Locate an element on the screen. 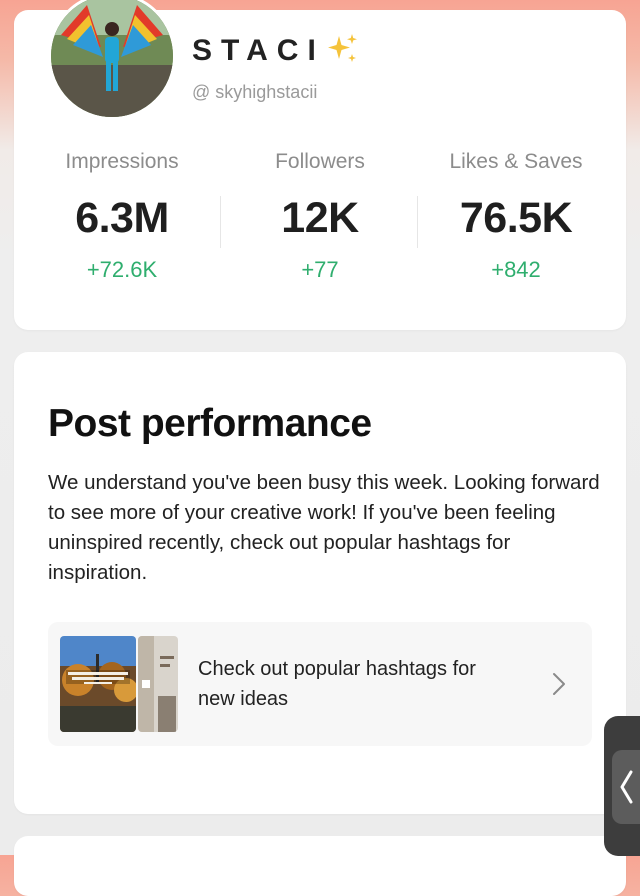 This screenshot has width=640, height=896. profile-photo-icon is located at coordinates (112, 58).